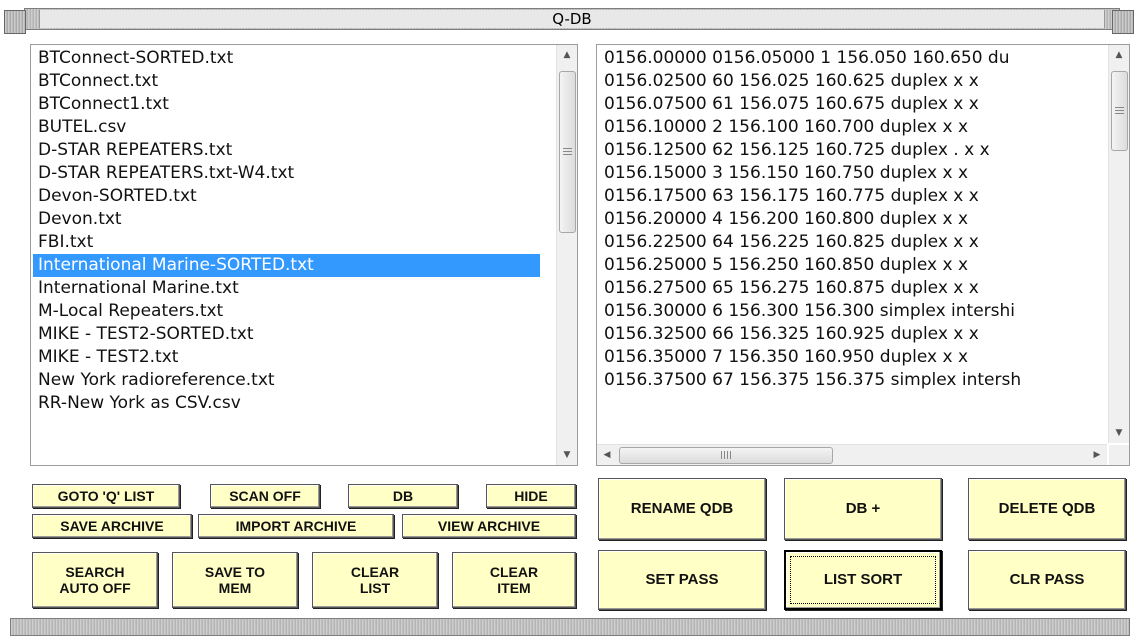  I want to click on list-item: International Marine.txt, so click(294, 288).